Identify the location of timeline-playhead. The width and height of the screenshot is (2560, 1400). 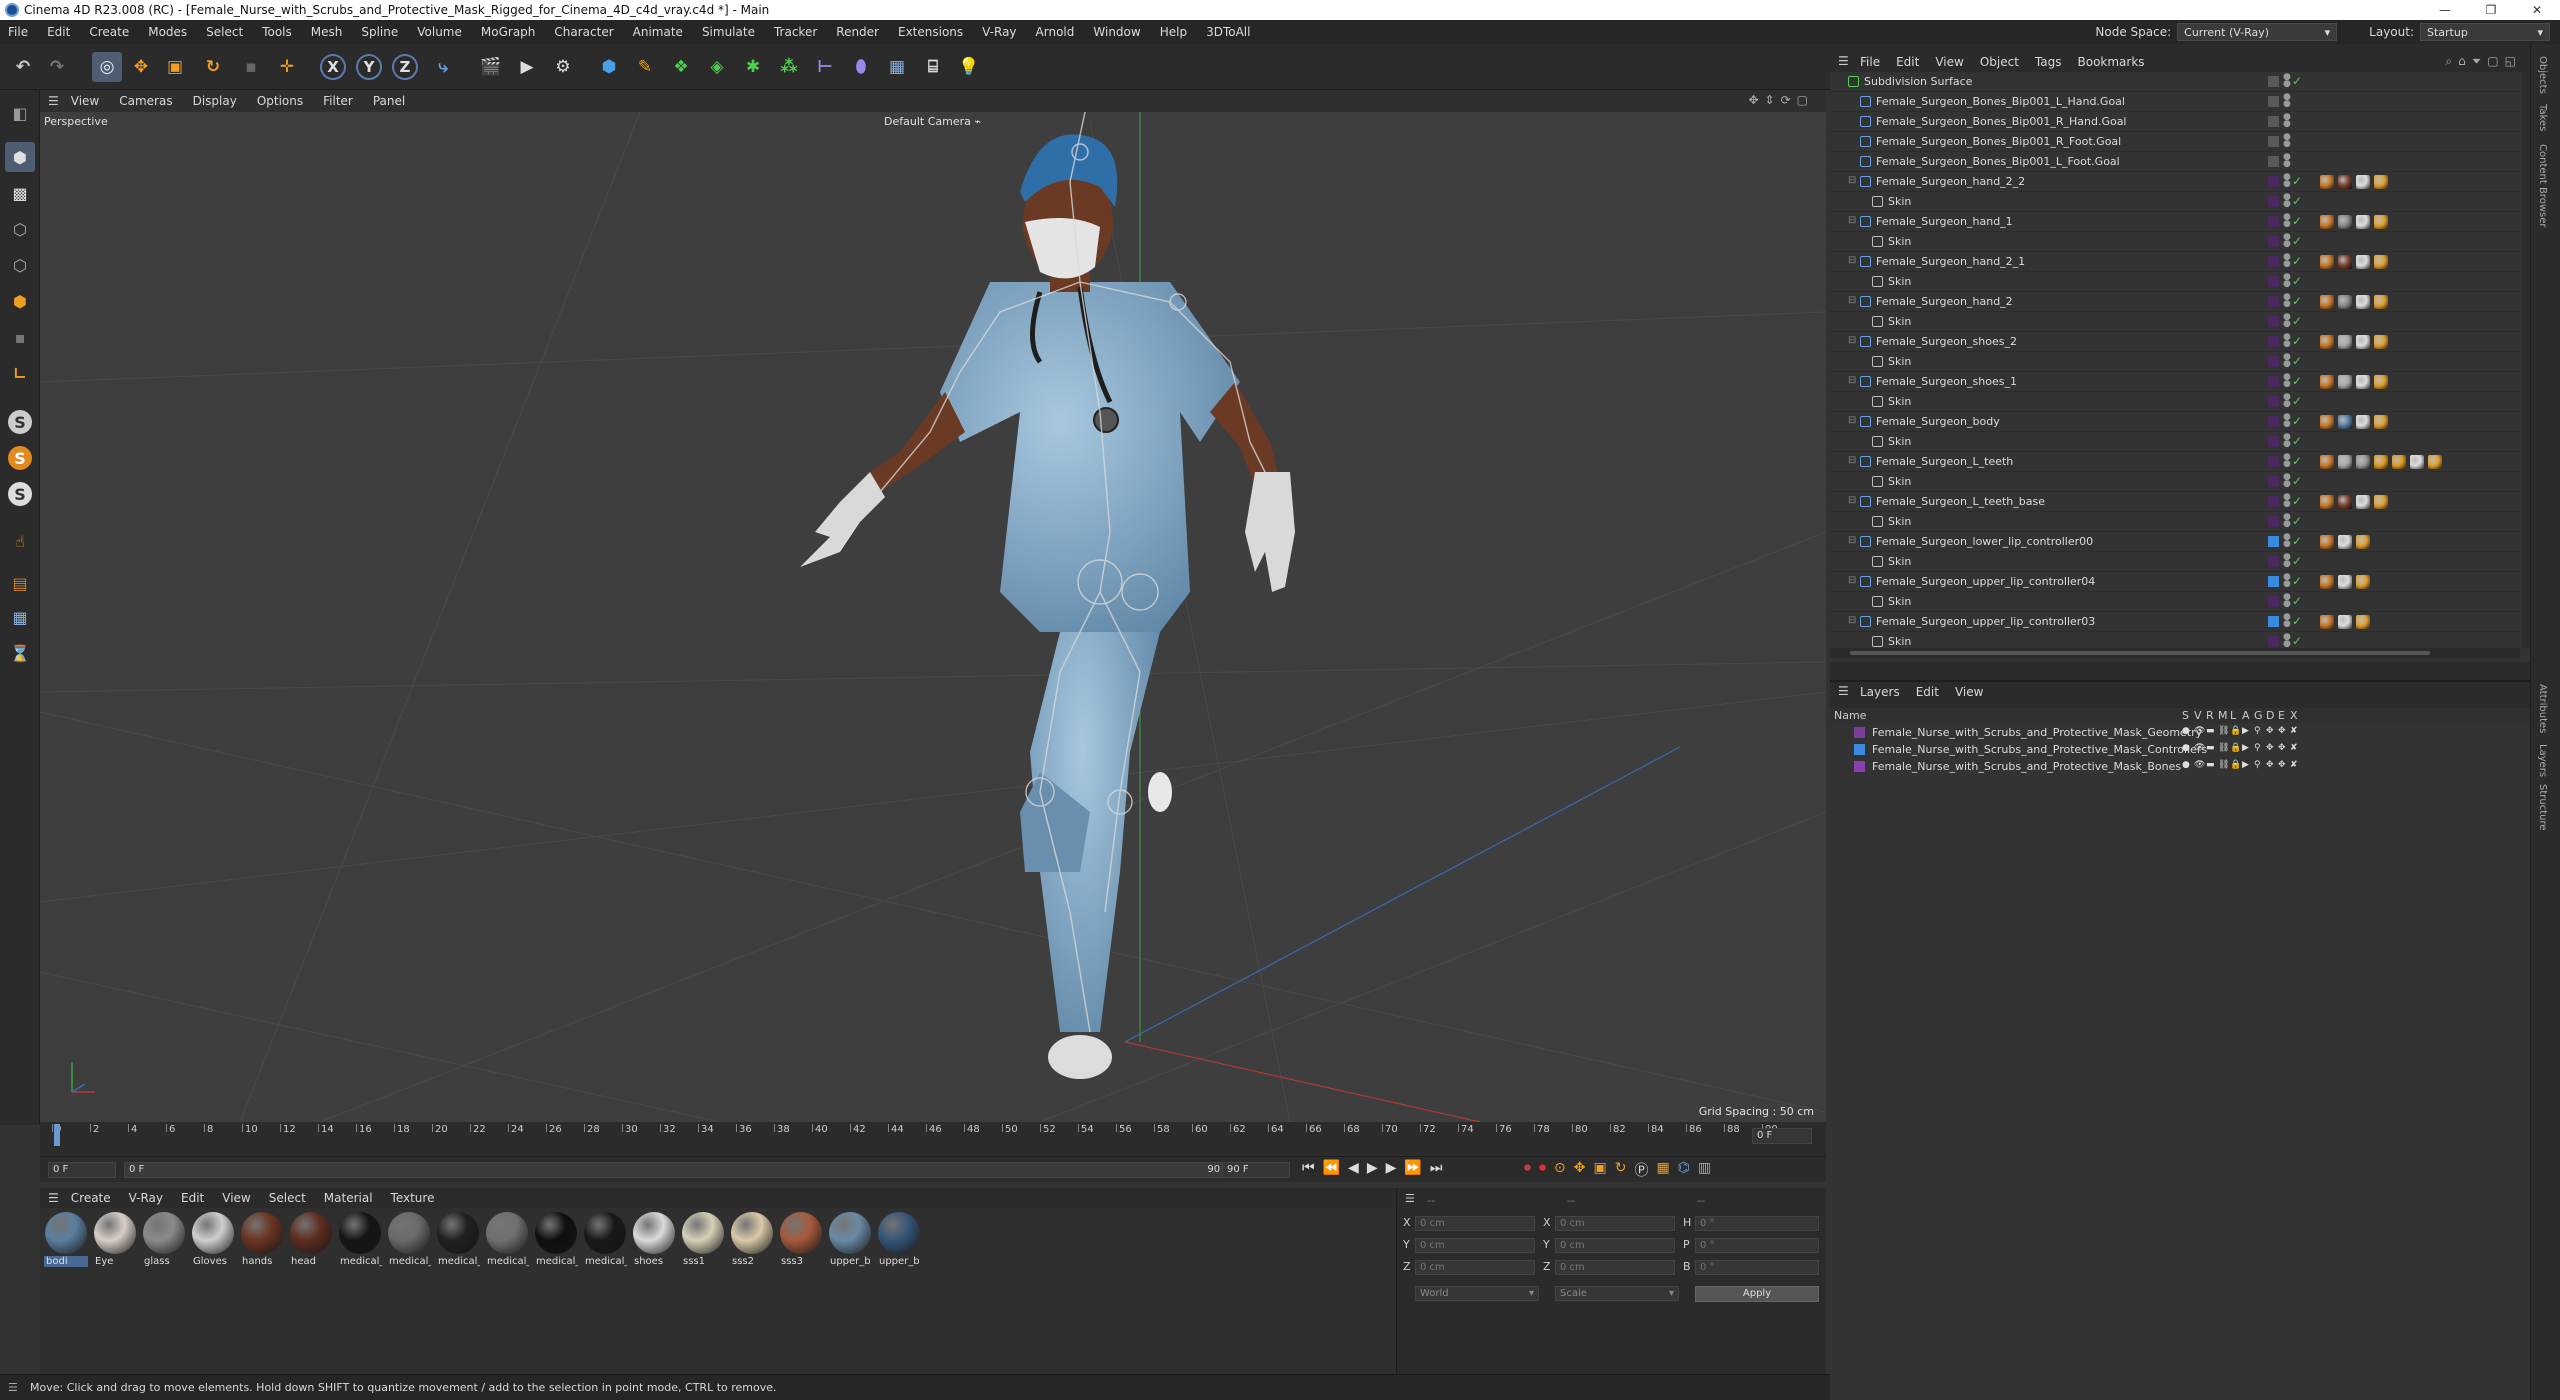
(57, 1135).